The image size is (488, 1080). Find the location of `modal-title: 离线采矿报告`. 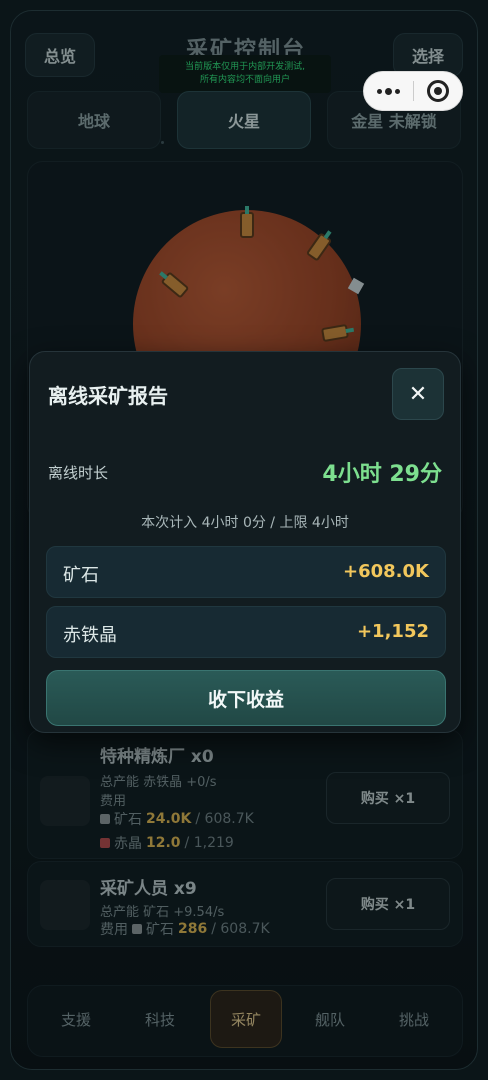

modal-title: 离线采矿报告 is located at coordinates (108, 396).